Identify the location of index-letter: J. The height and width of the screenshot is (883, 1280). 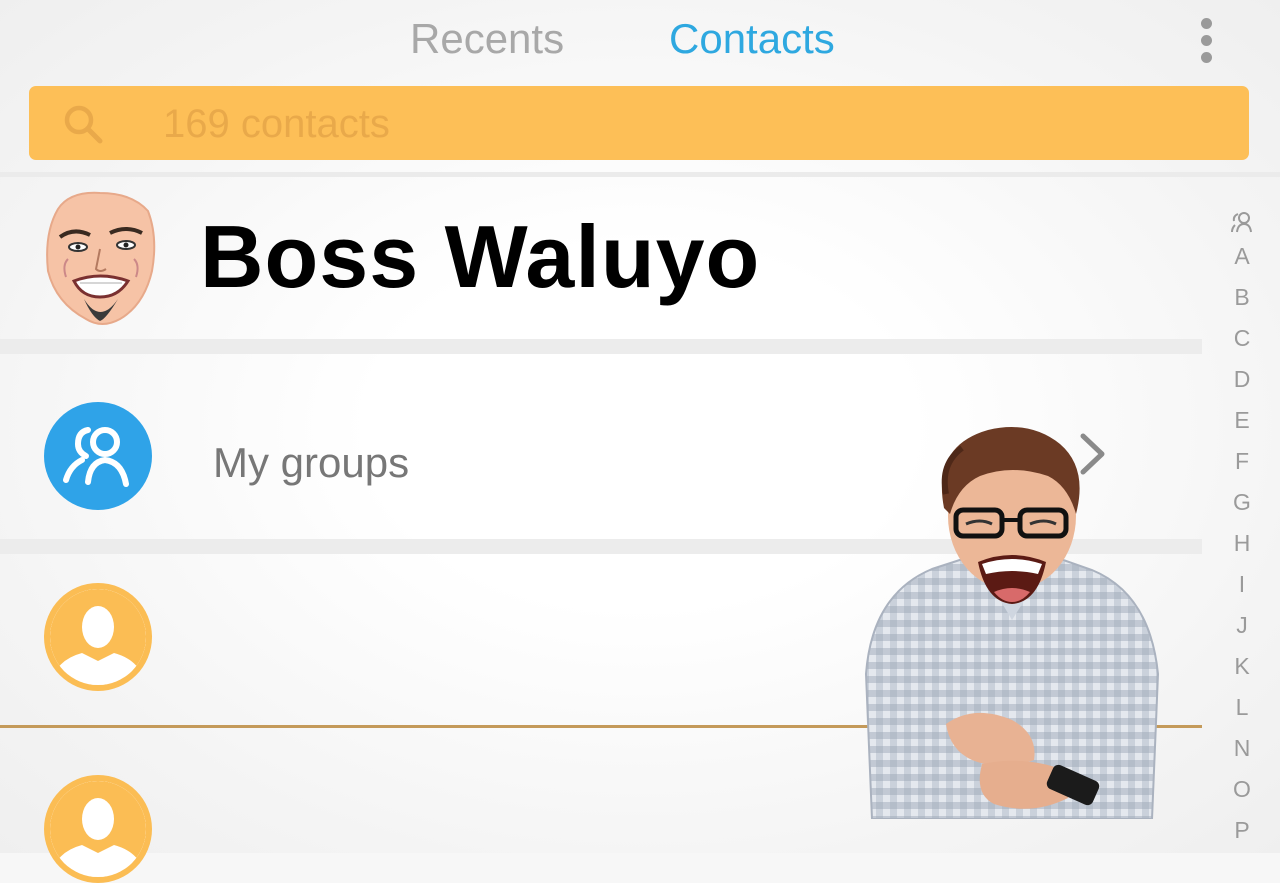
(1242, 625).